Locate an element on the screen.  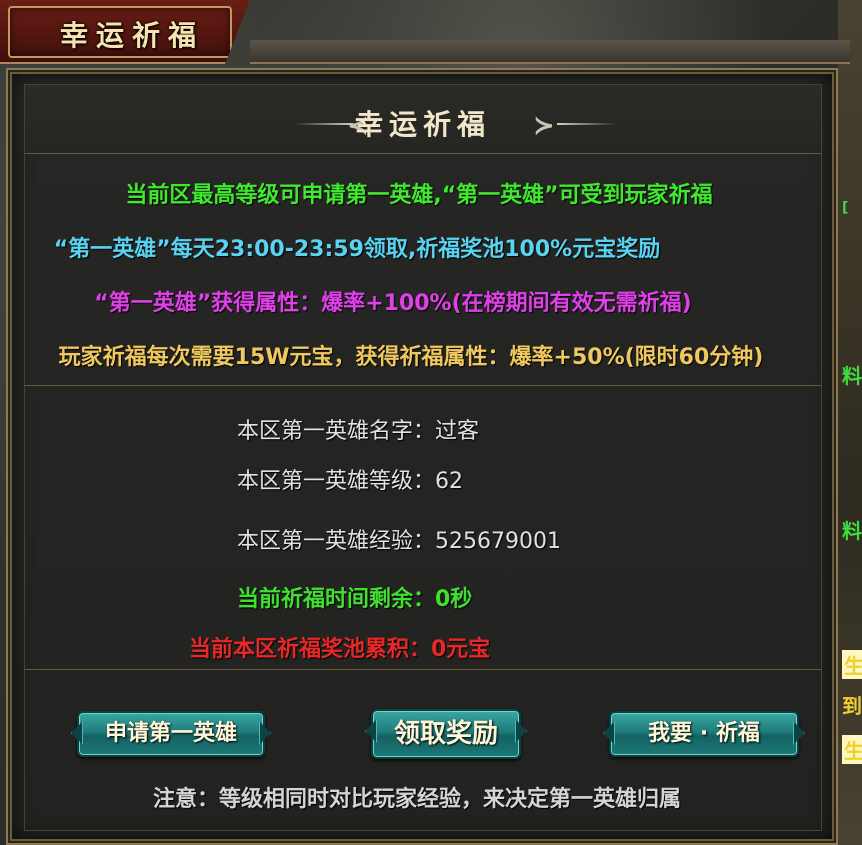
hero-exp: 本区第一英雄经验：525679001 is located at coordinates (399, 541).